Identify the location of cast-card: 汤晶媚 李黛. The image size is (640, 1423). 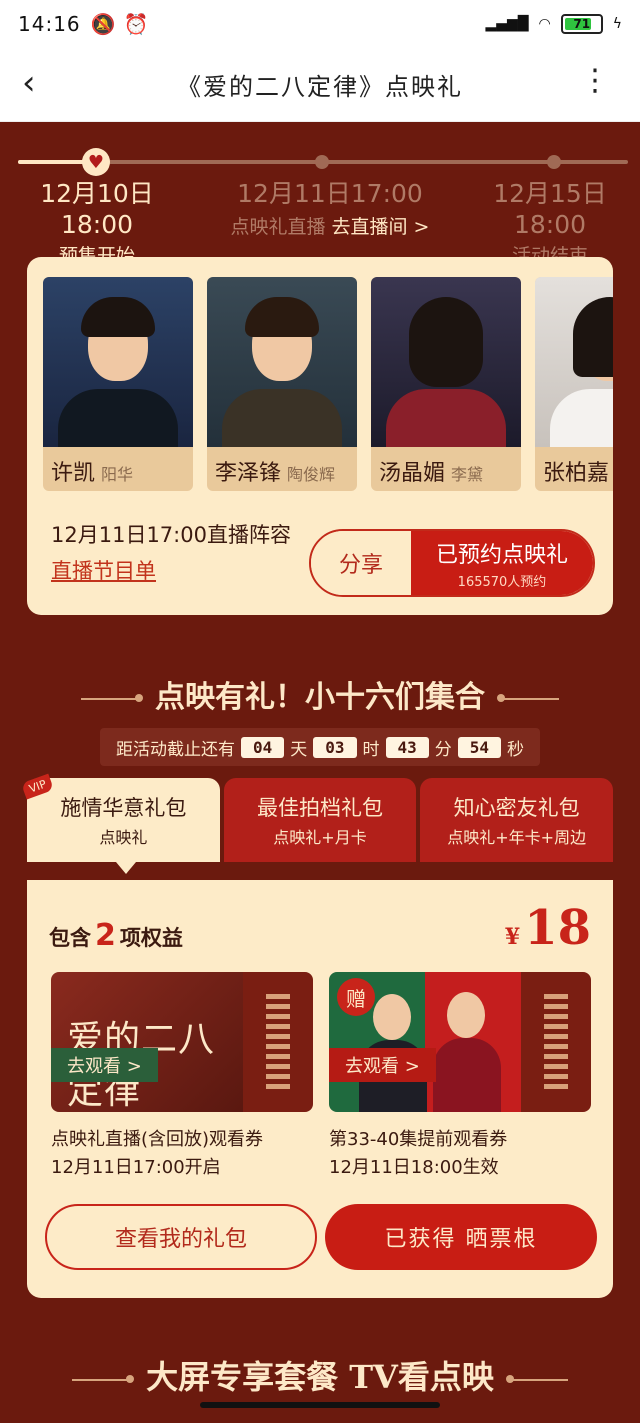
(446, 384).